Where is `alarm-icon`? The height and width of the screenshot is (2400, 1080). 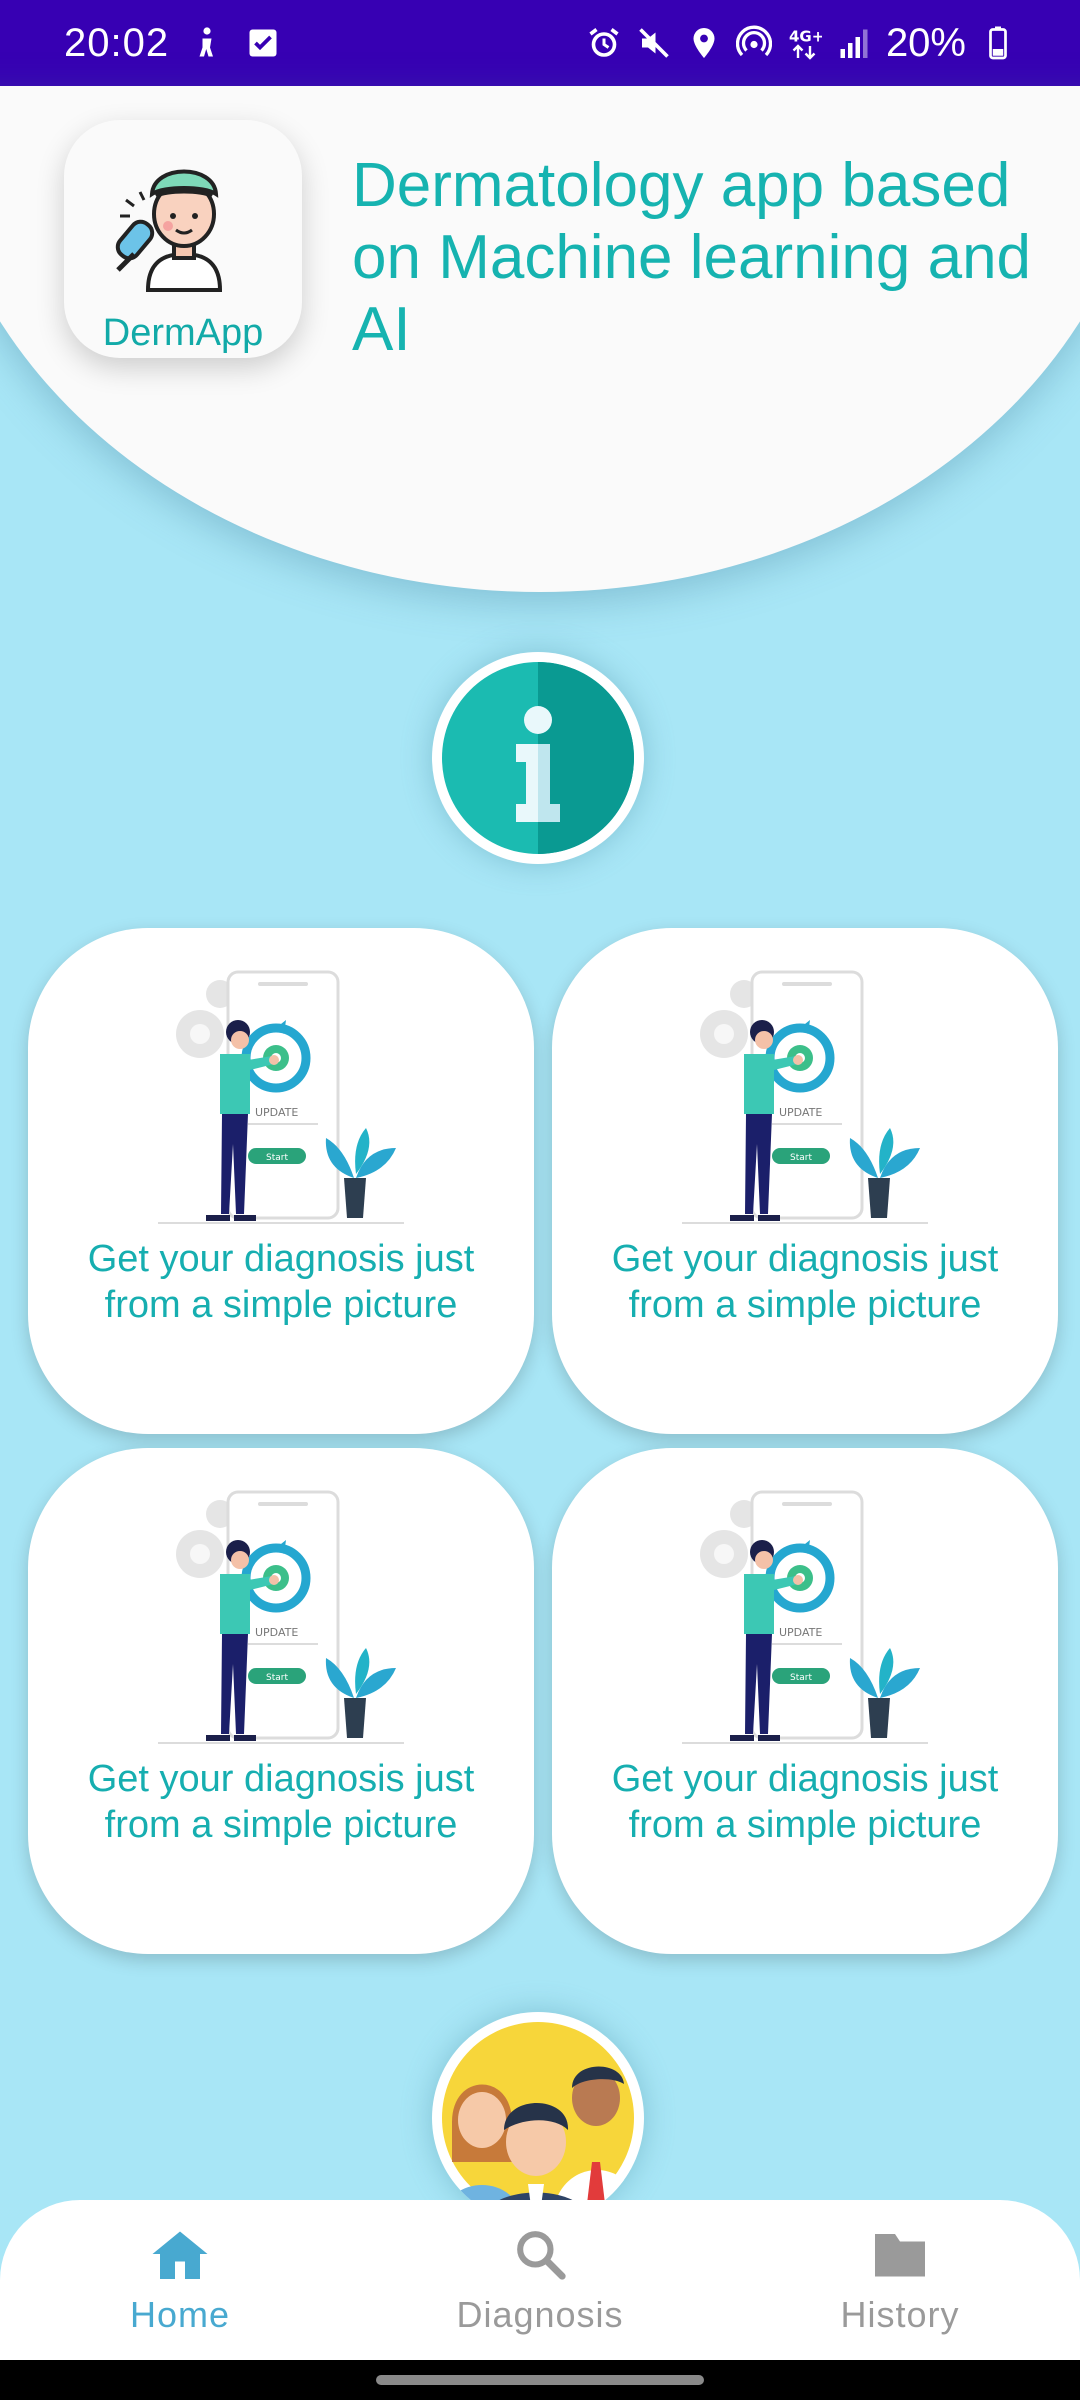 alarm-icon is located at coordinates (604, 42).